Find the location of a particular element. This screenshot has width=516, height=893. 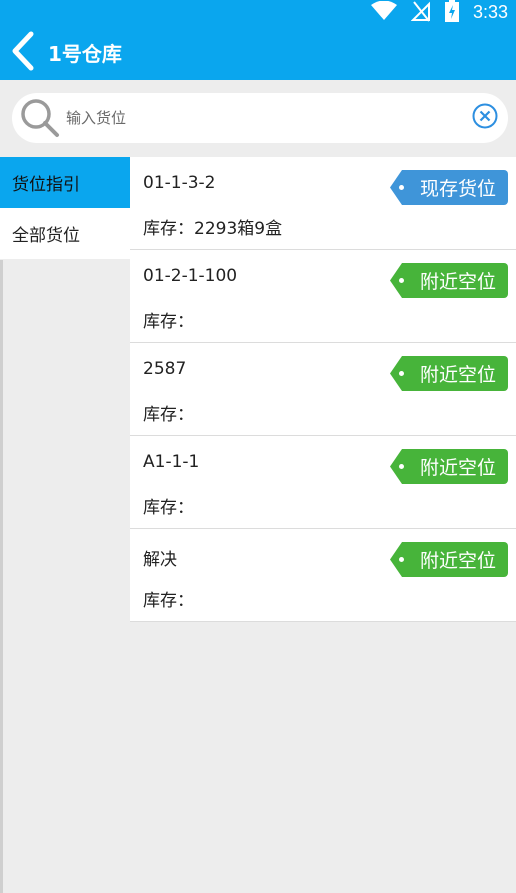

chevron-left-icon is located at coordinates (23, 53).